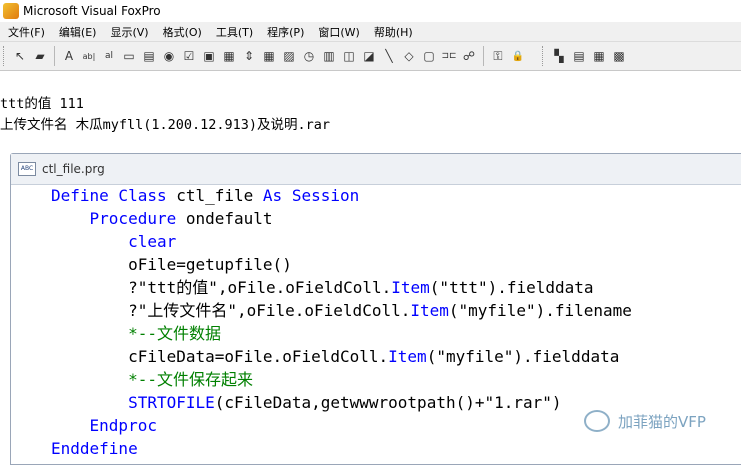 Image resolution: width=741 pixels, height=465 pixels. Describe the element at coordinates (190, 379) in the screenshot. I see `code-line: *--文件保存起来` at that location.